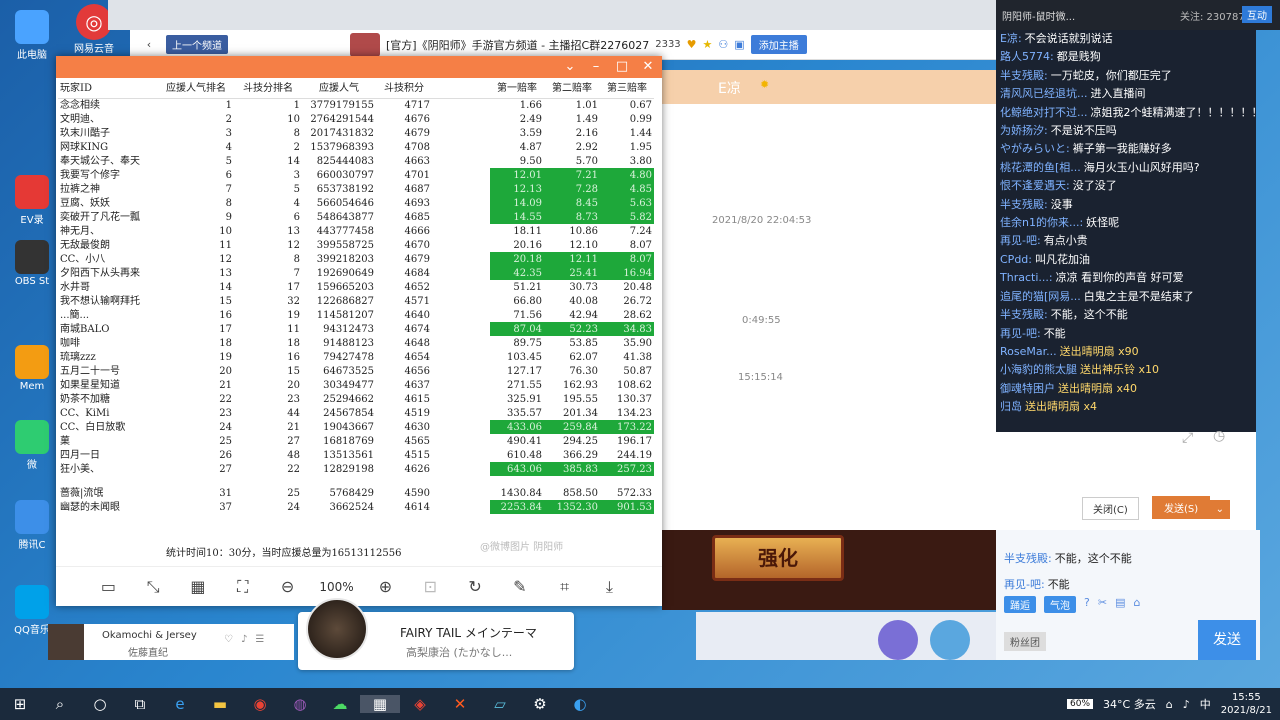  I want to click on task-view-icon: ⧉, so click(140, 704).